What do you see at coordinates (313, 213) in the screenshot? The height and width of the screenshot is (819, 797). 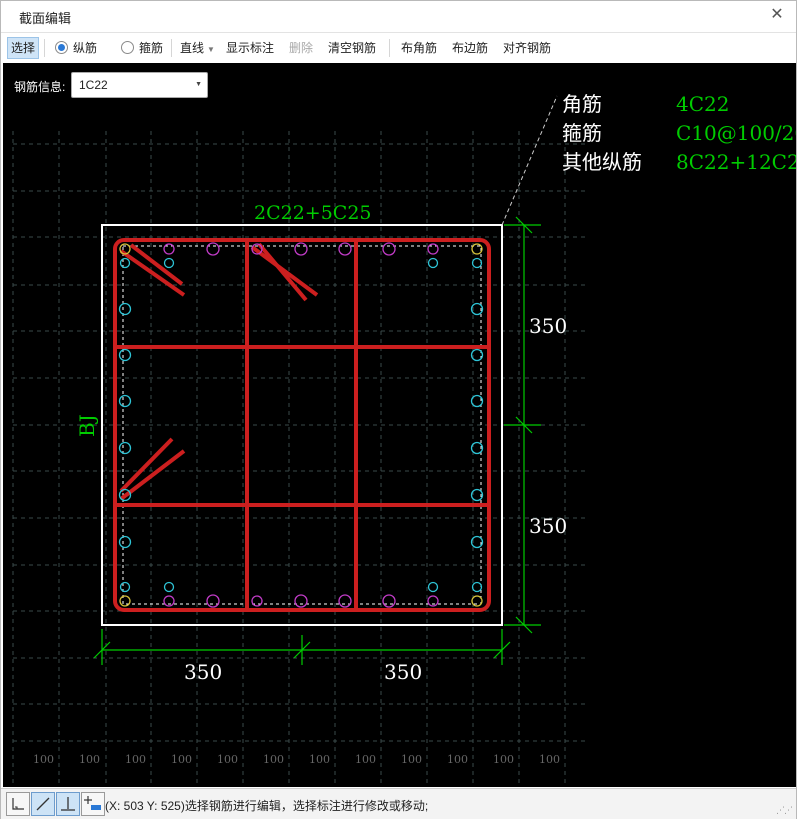 I see `top-rebar-label: 2C22+5C25` at bounding box center [313, 213].